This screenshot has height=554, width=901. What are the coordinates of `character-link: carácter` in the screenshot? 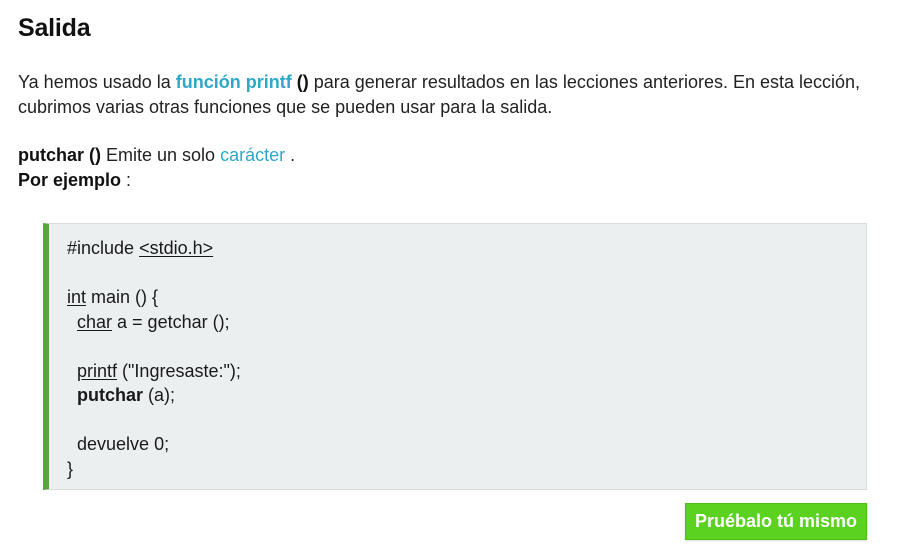 It's located at (252, 155).